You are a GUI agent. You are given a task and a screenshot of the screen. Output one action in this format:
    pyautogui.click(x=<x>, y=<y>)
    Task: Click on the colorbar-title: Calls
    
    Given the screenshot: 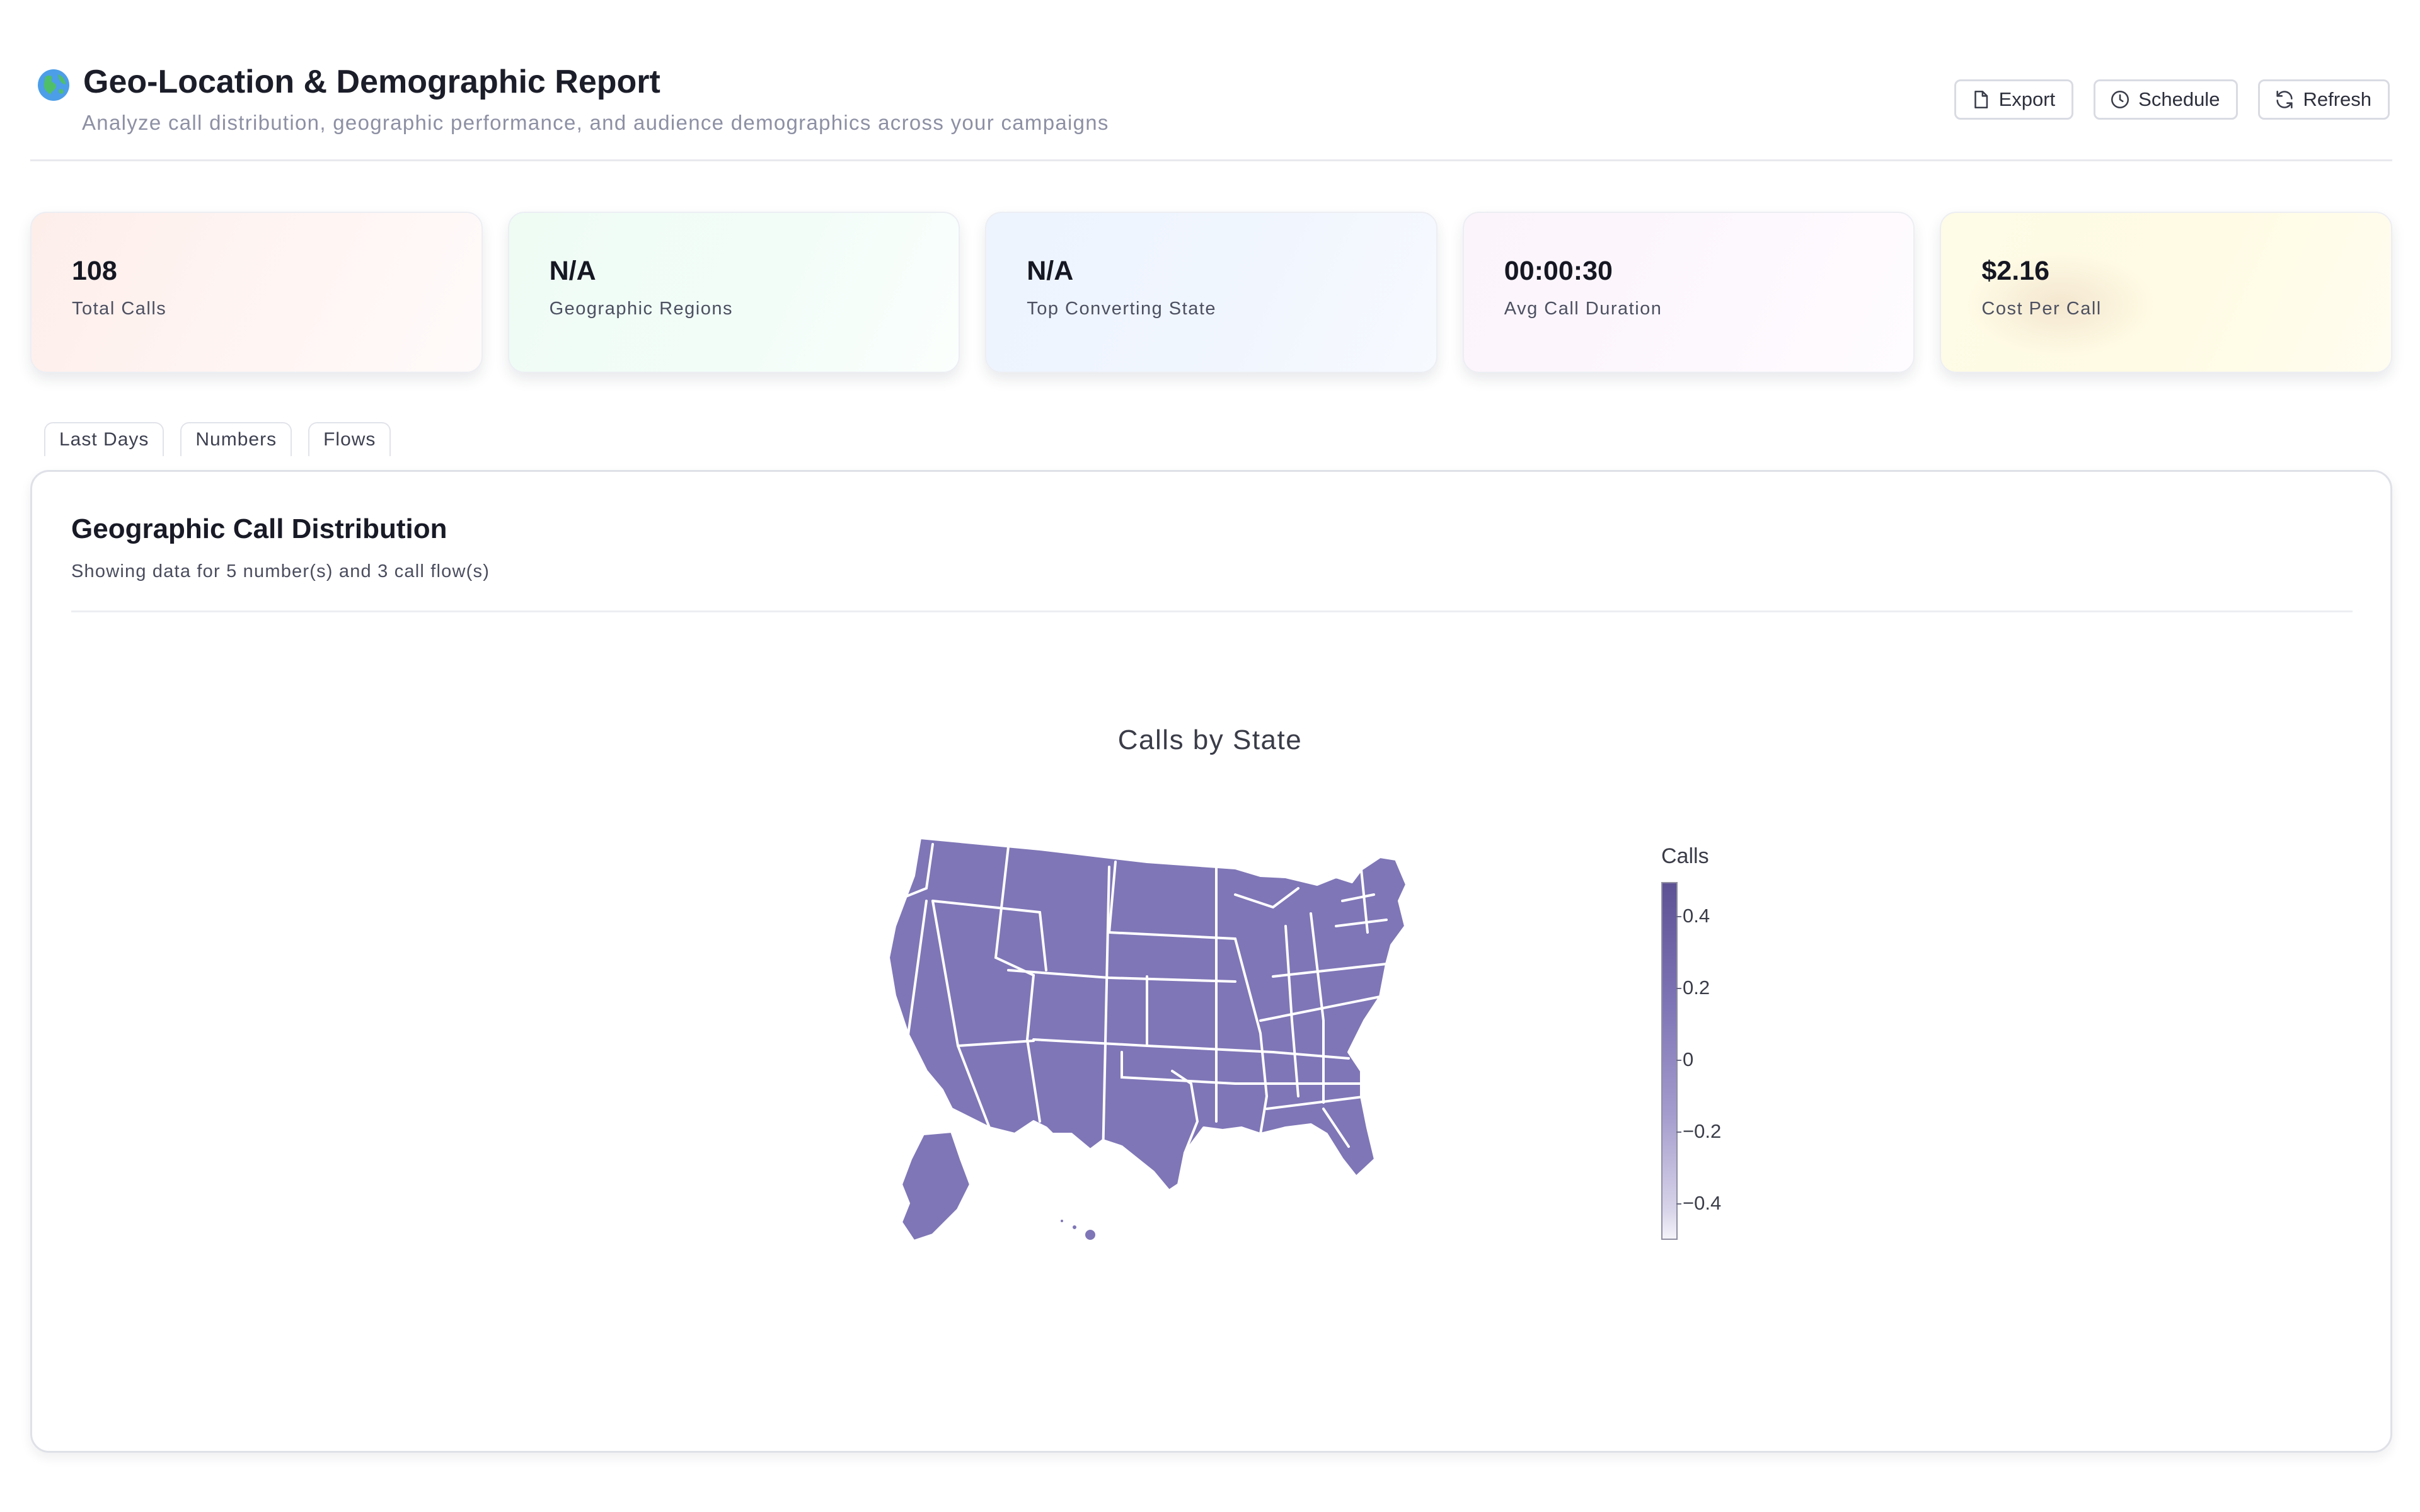 What is the action you would take?
    pyautogui.click(x=1685, y=856)
    